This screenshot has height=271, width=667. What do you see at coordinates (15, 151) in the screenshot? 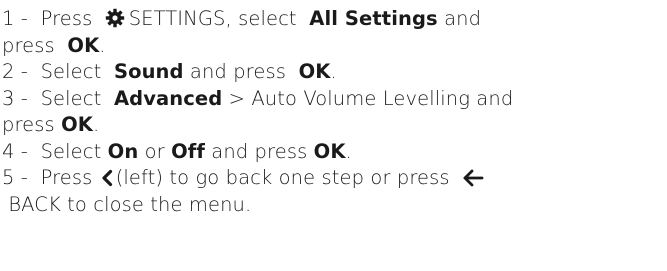
I see `step-number: 4 -` at bounding box center [15, 151].